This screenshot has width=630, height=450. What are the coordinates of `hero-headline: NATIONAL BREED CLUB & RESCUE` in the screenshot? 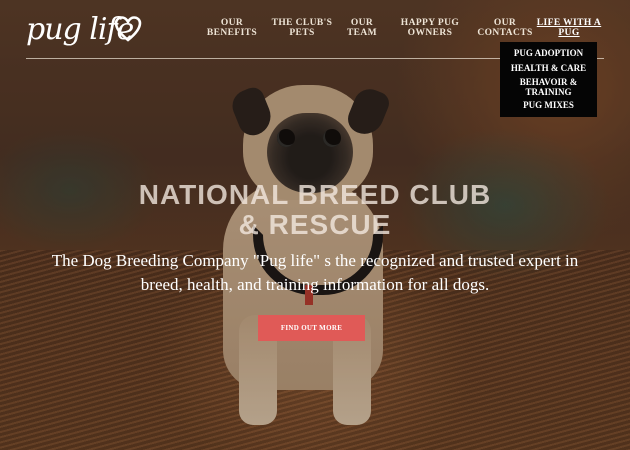 It's located at (315, 209).